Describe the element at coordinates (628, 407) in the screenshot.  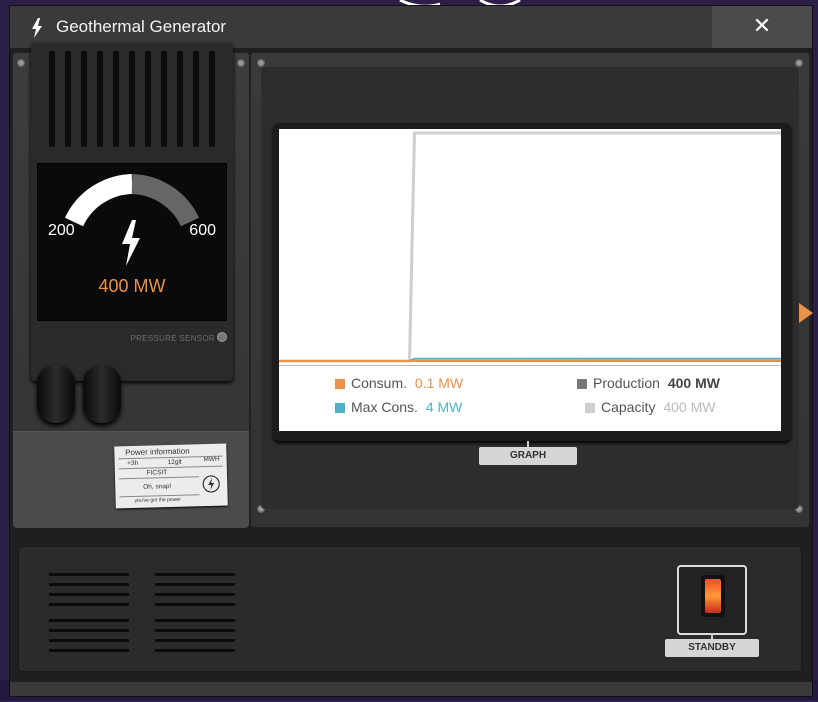
I see `legend-label: Capacity` at that location.